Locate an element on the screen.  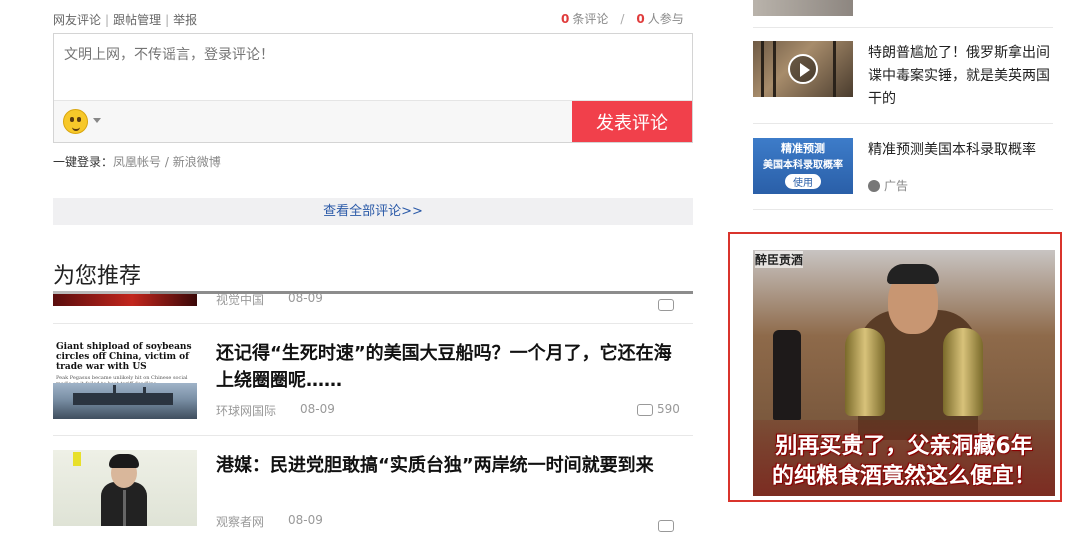
comment-box: 发表评论 is located at coordinates (373, 88).